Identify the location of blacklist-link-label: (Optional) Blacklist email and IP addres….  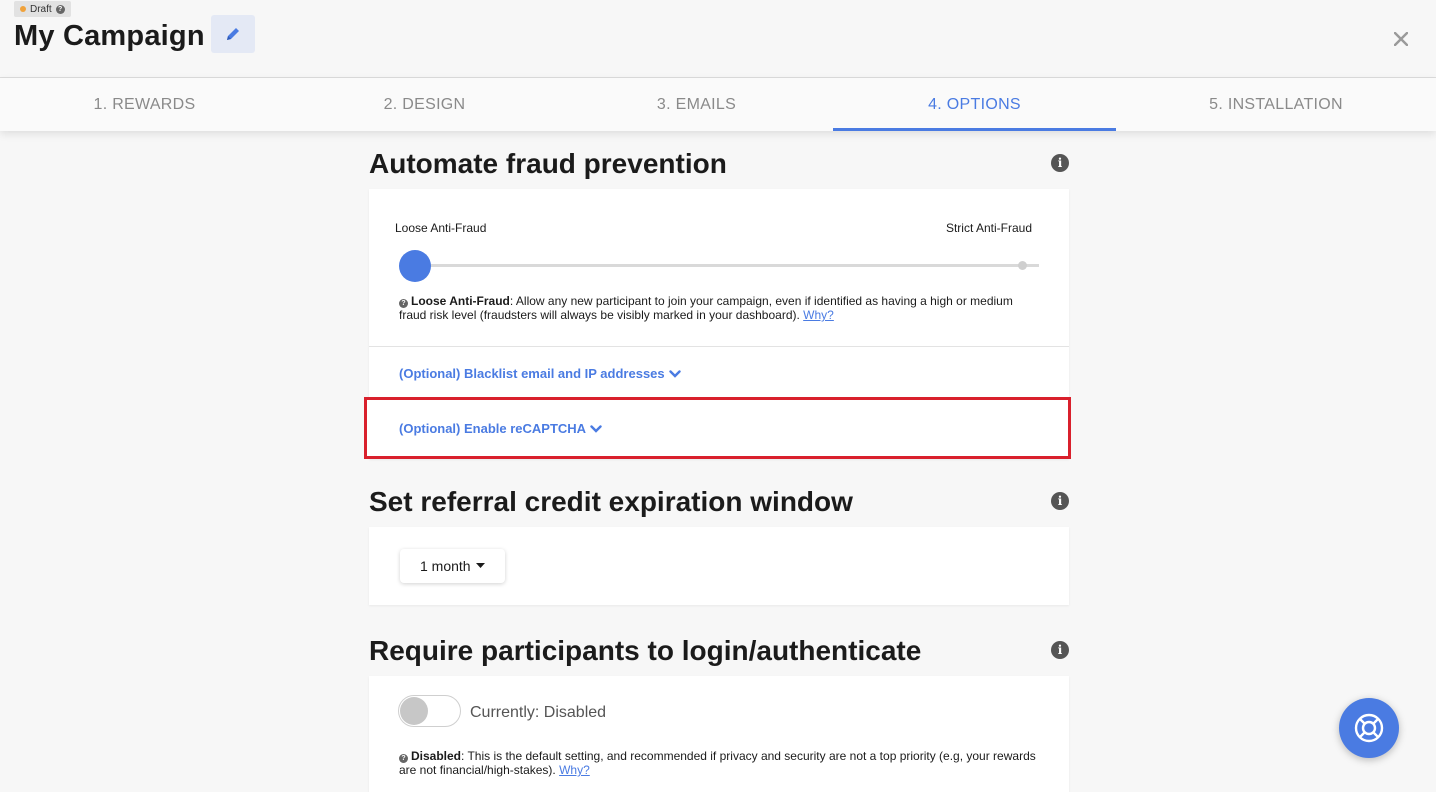
(532, 373).